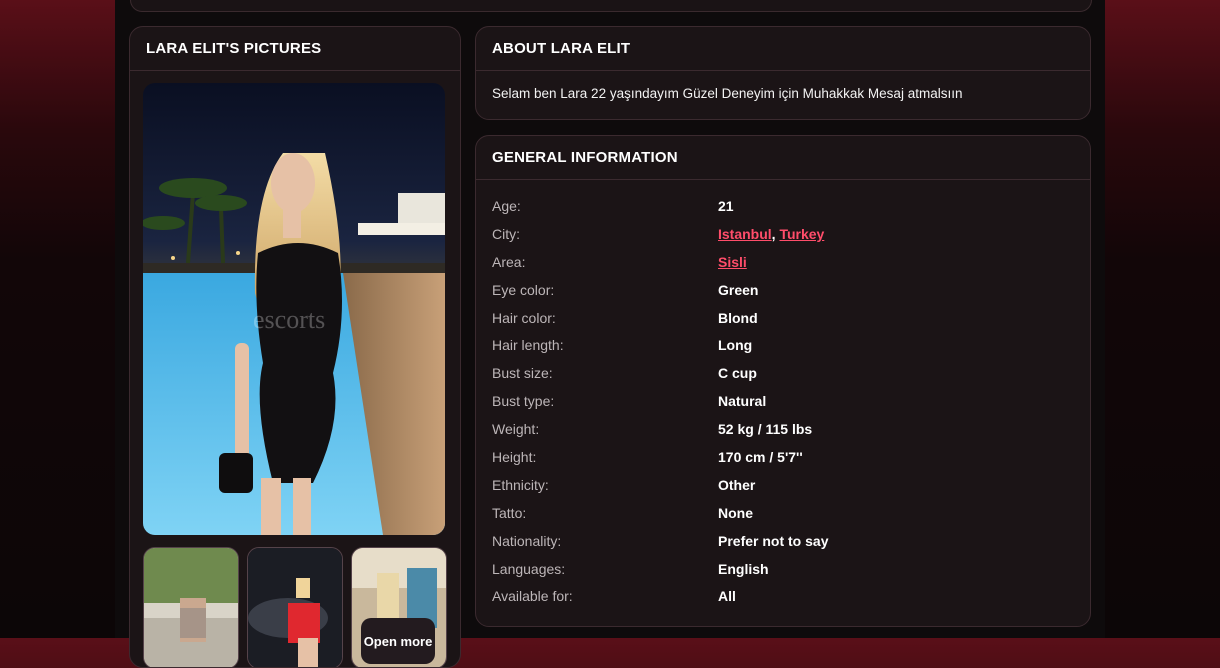  Describe the element at coordinates (783, 513) in the screenshot. I see `info-row-tatto: Tatto: None` at that location.